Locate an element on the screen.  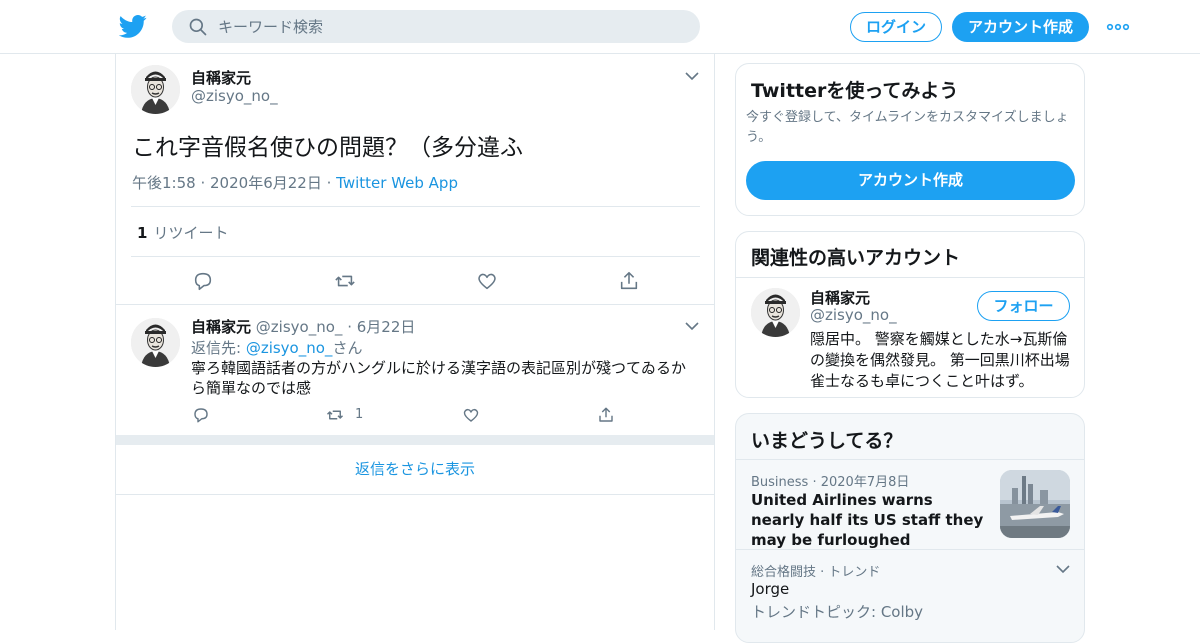
follow-button: フォロー is located at coordinates (1023, 306).